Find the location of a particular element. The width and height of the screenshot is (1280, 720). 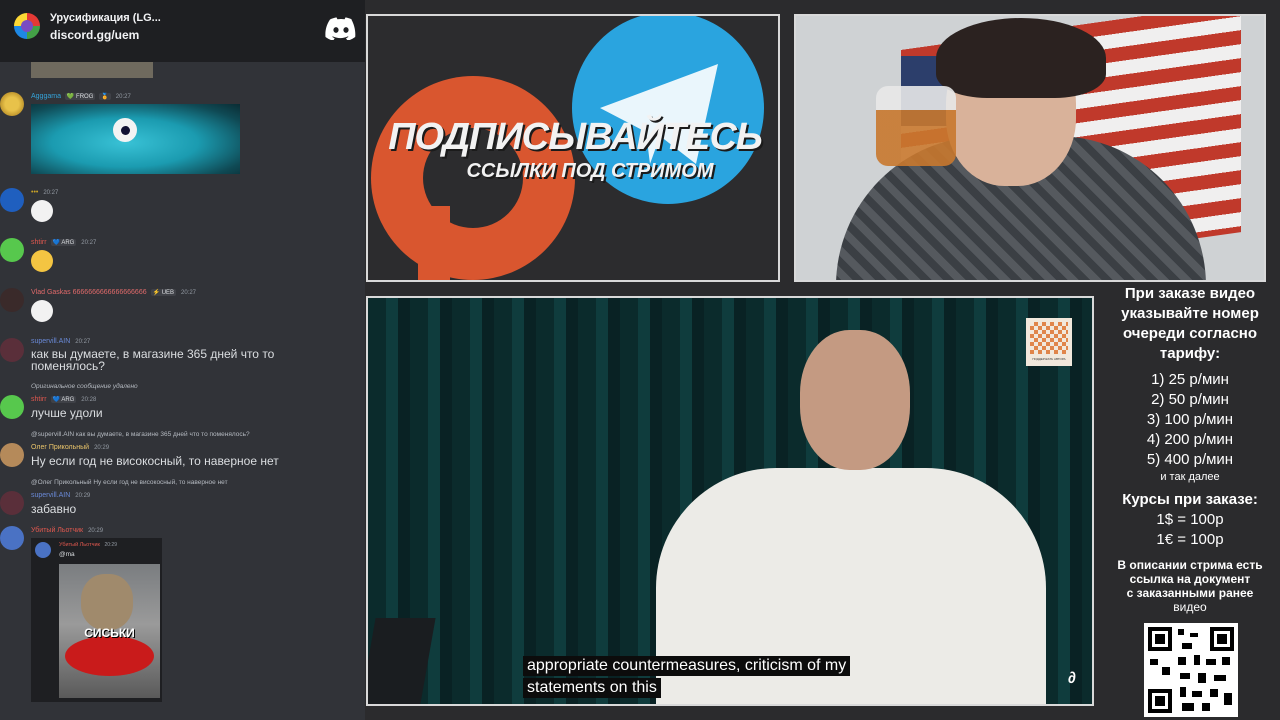

note-line: с заказанными ранее is located at coordinates (1190, 593).